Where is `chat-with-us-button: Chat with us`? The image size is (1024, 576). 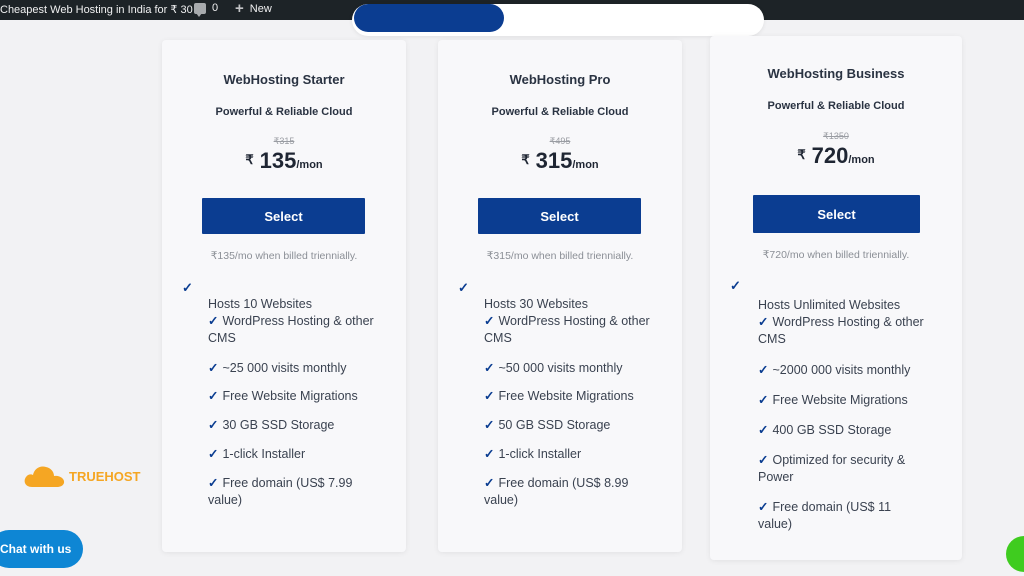 chat-with-us-button: Chat with us is located at coordinates (41, 549).